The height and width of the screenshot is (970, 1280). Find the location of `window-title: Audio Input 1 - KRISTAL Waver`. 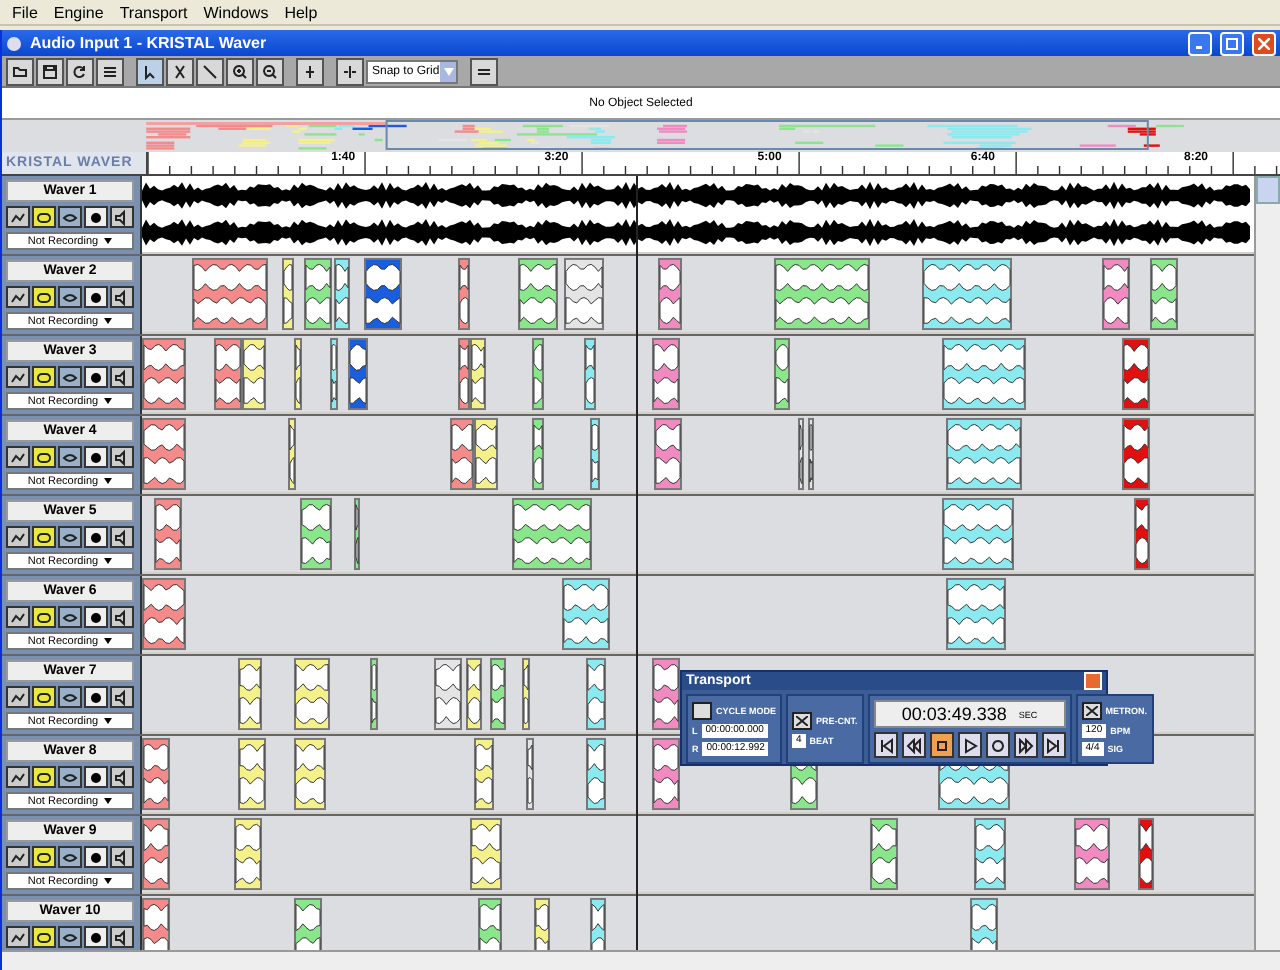

window-title: Audio Input 1 - KRISTAL Waver is located at coordinates (149, 43).